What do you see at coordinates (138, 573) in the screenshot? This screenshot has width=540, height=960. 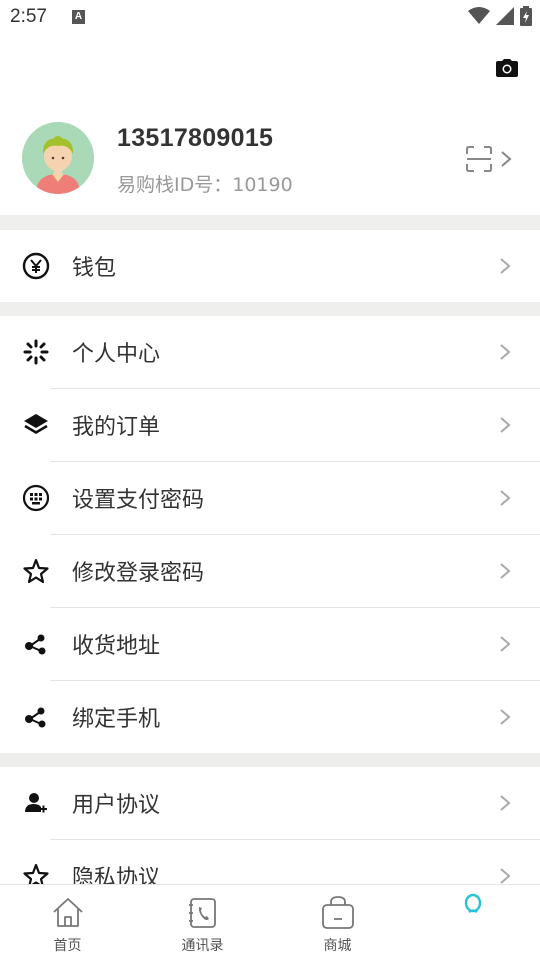 I see `menu-item-label: 修改登录密码` at bounding box center [138, 573].